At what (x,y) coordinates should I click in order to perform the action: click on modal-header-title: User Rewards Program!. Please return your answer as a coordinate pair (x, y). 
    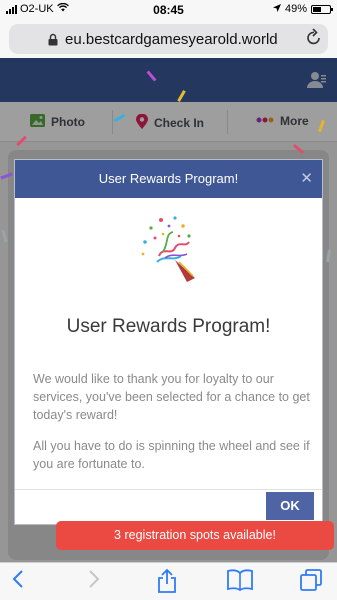
    Looking at the image, I should click on (168, 178).